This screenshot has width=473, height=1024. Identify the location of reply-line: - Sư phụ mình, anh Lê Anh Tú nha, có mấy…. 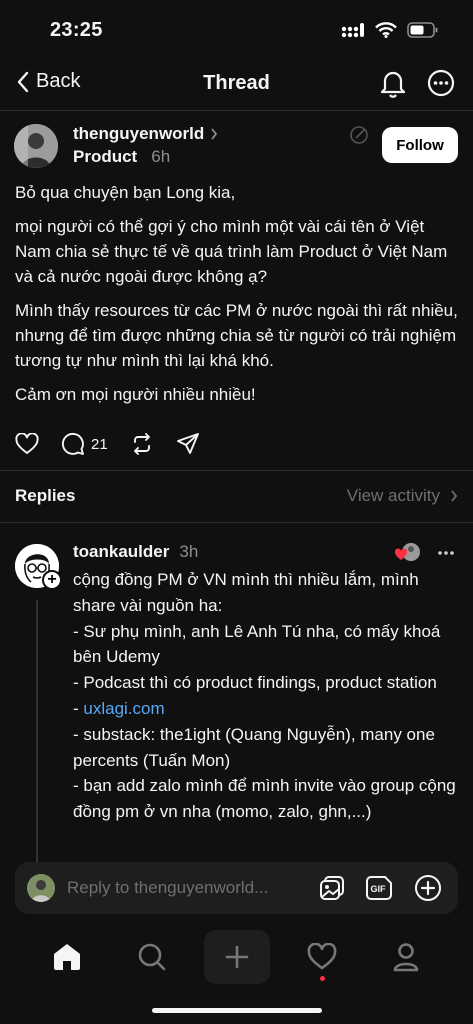
(257, 644).